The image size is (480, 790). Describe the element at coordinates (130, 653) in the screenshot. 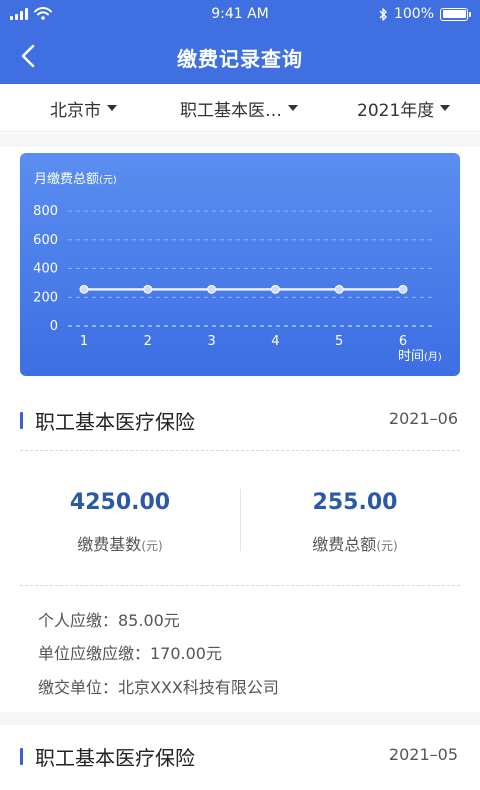

I see `company-payment: 单位应缴应缴：170.00元` at that location.